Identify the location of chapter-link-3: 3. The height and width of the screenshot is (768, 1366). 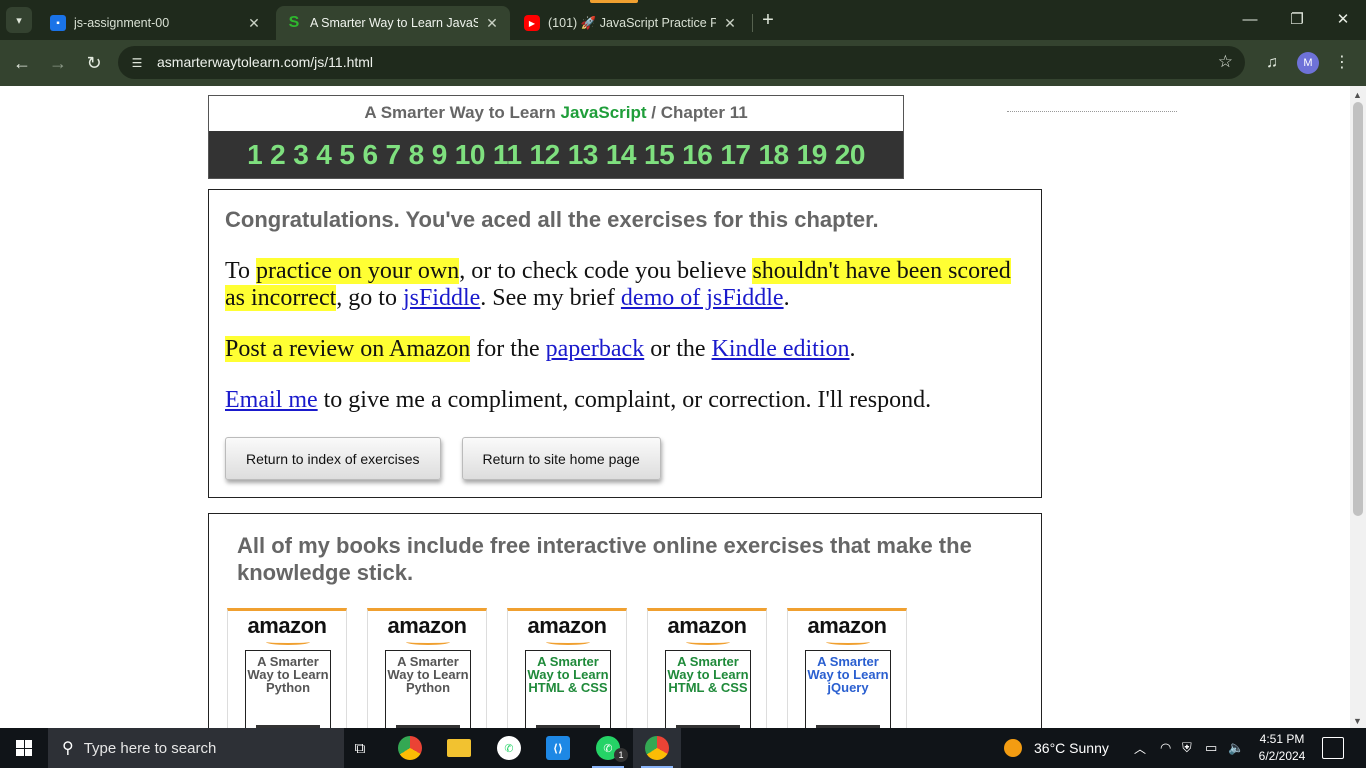
(300, 155).